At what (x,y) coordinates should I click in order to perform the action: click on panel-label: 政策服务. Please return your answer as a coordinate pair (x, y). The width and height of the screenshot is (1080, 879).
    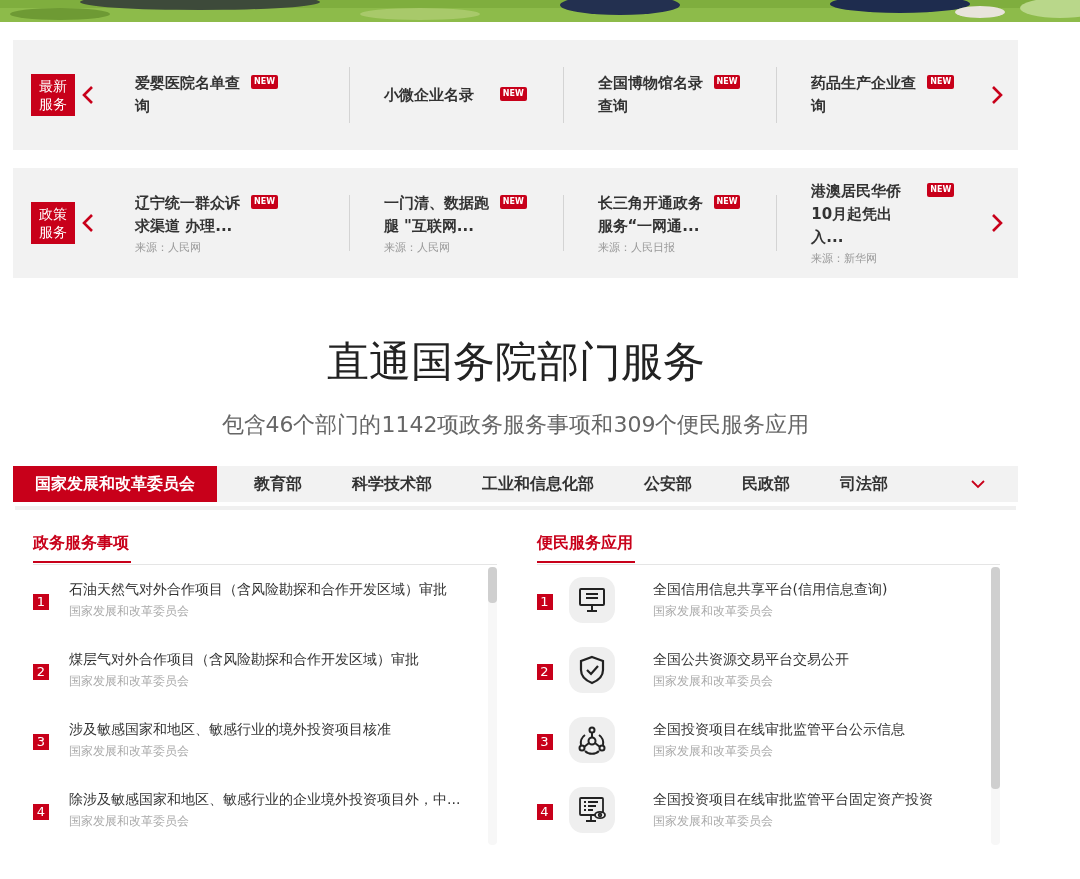
    Looking at the image, I should click on (53, 223).